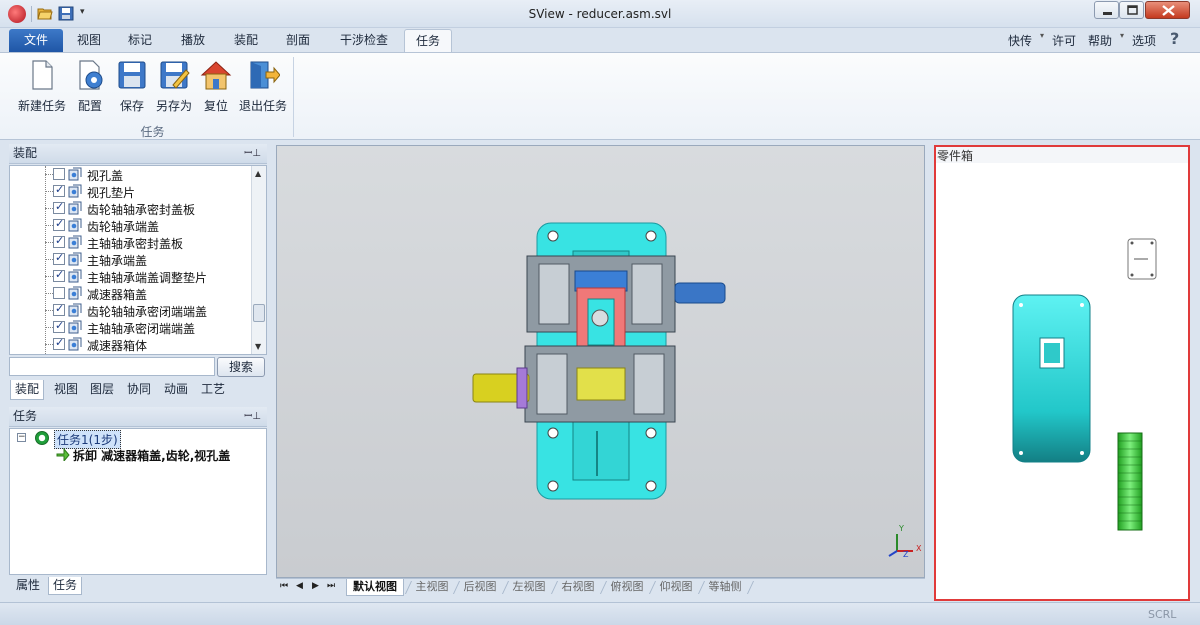 The width and height of the screenshot is (1200, 625). Describe the element at coordinates (725, 587) in the screenshot. I see `tab-isometric-view: 等轴侧` at that location.